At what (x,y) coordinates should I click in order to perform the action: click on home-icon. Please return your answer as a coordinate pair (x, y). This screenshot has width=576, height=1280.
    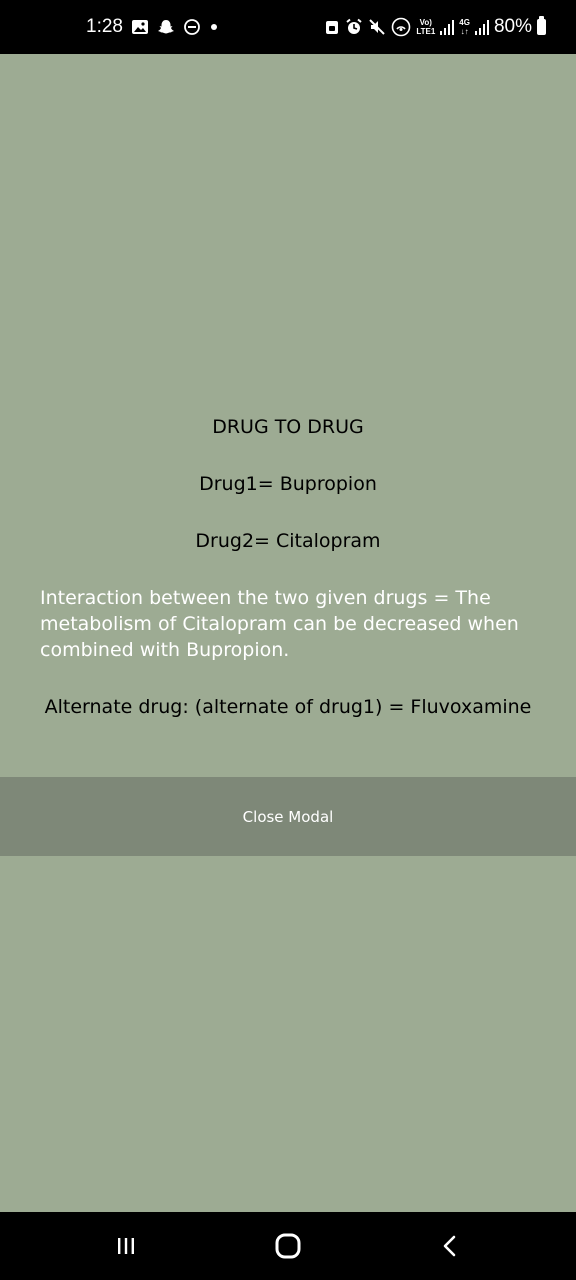
    Looking at the image, I should click on (288, 1246).